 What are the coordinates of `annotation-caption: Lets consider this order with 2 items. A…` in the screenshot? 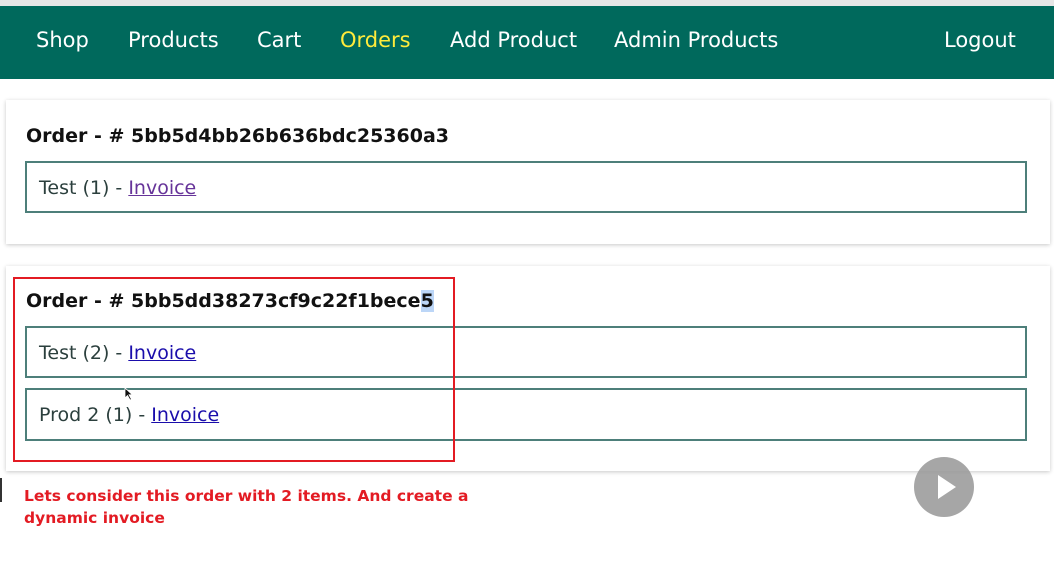 It's located at (246, 507).